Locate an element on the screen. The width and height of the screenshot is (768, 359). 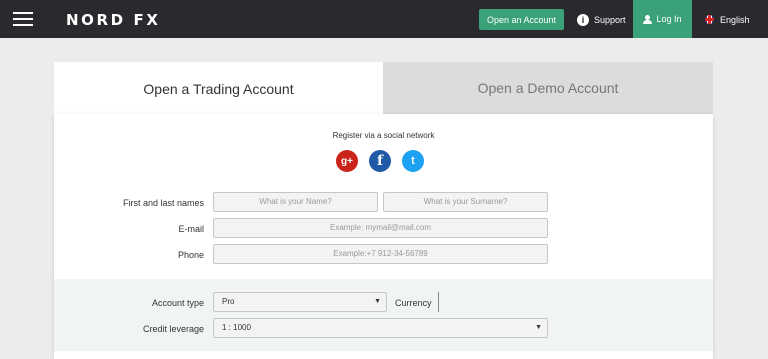
info-icon: i is located at coordinates (583, 19).